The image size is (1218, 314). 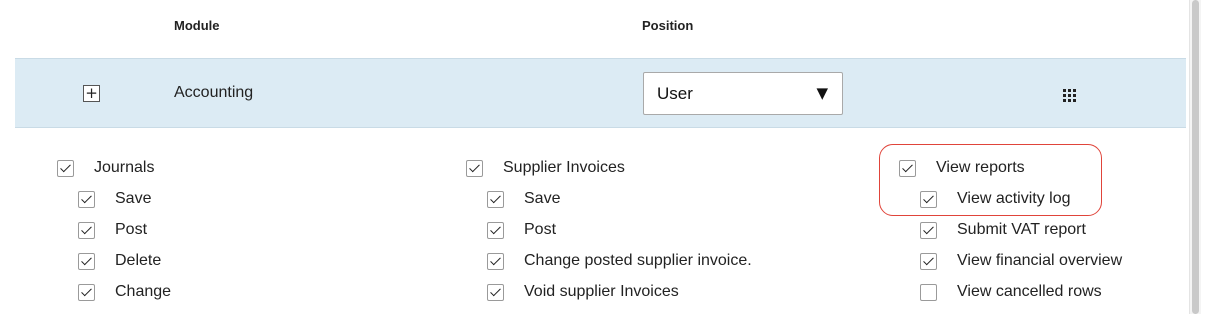 I want to click on checkbox-view-financial-overview, so click(x=928, y=261).